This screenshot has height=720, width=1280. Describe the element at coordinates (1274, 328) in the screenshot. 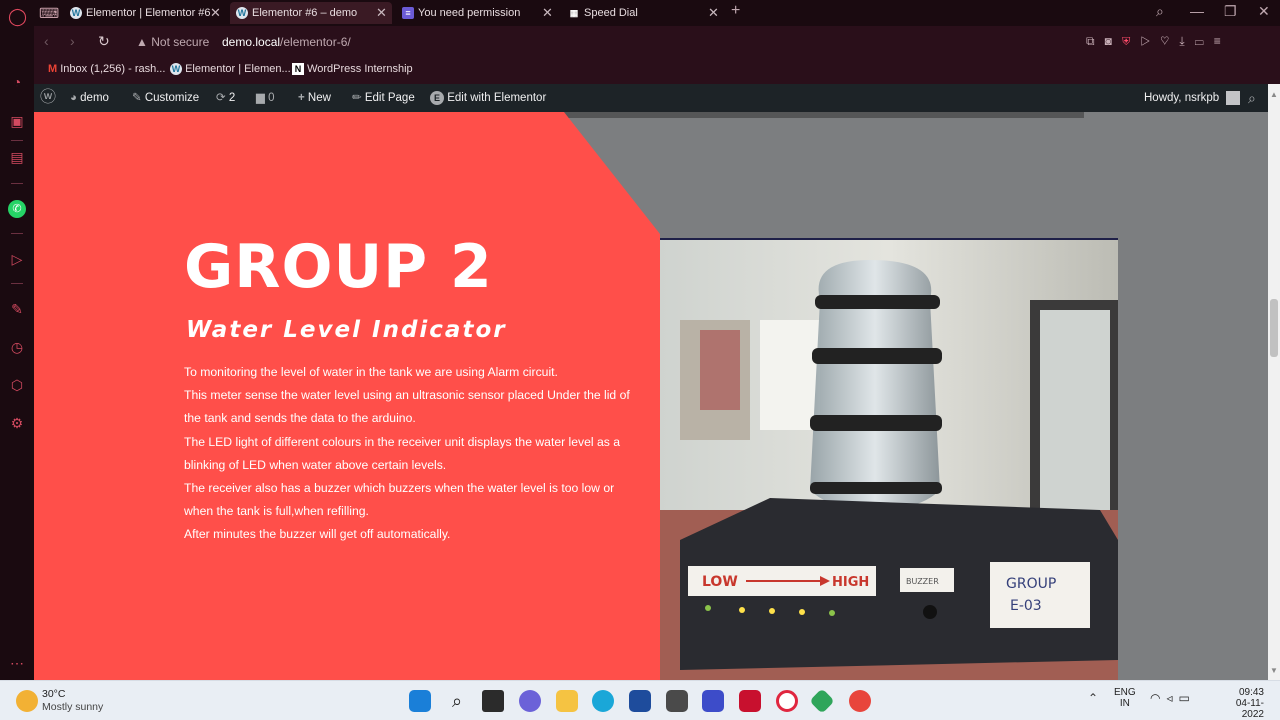

I see `scrollbar-thumb` at that location.